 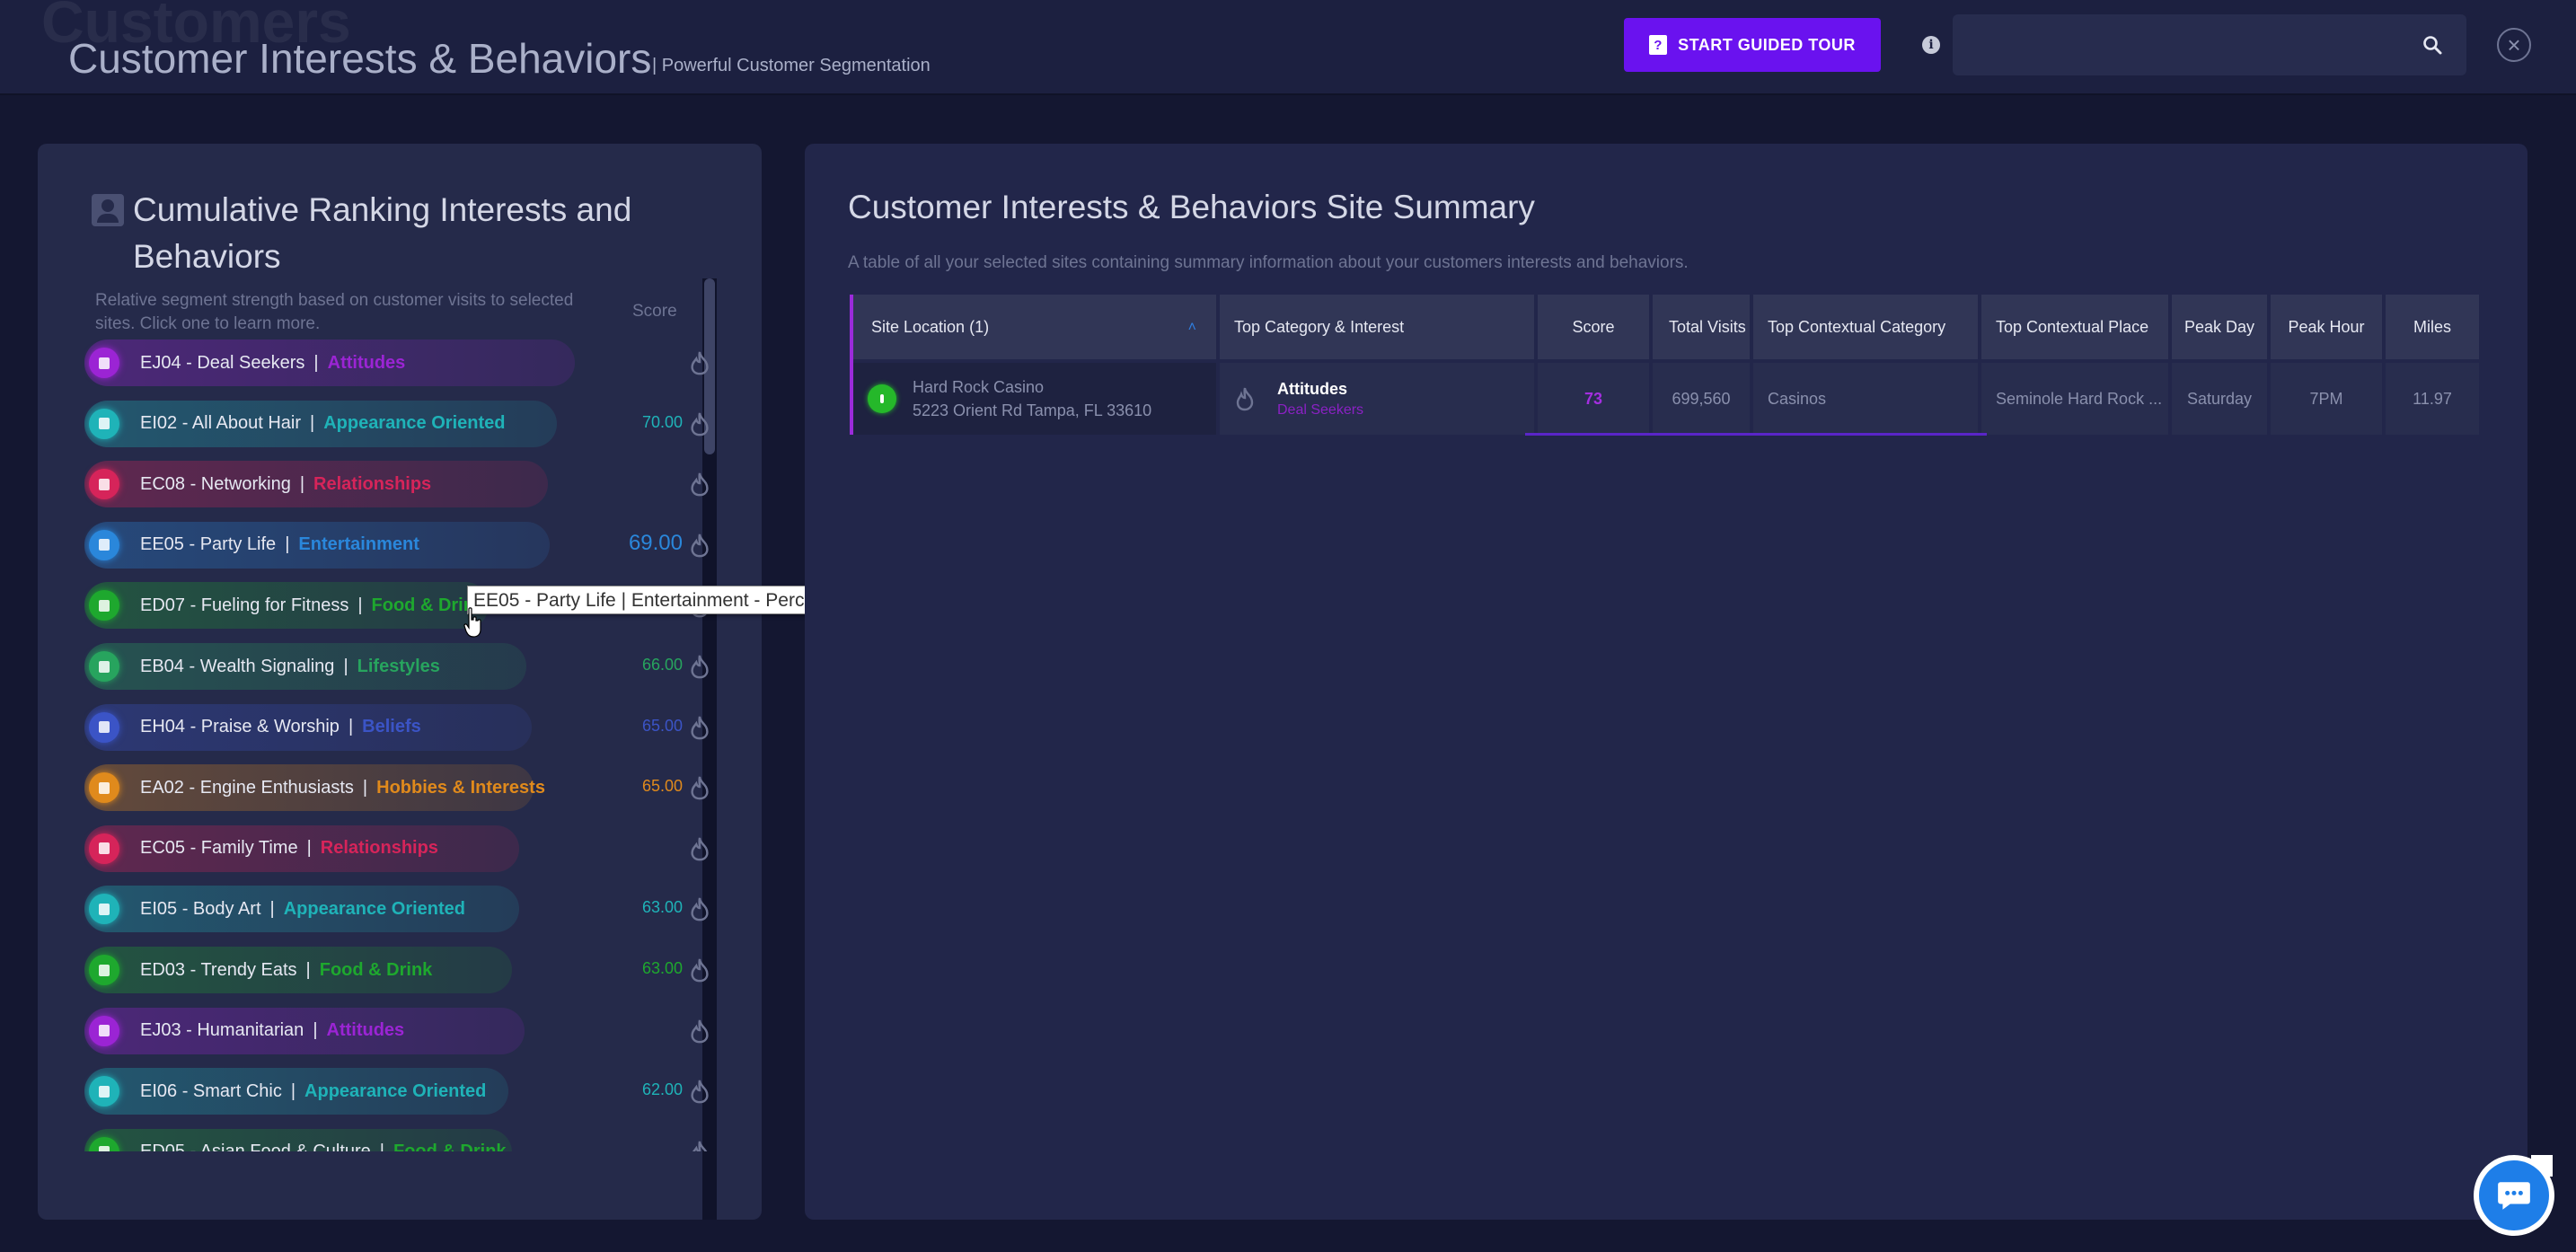 I want to click on cell-total-visits: 699,560, so click(x=1701, y=399).